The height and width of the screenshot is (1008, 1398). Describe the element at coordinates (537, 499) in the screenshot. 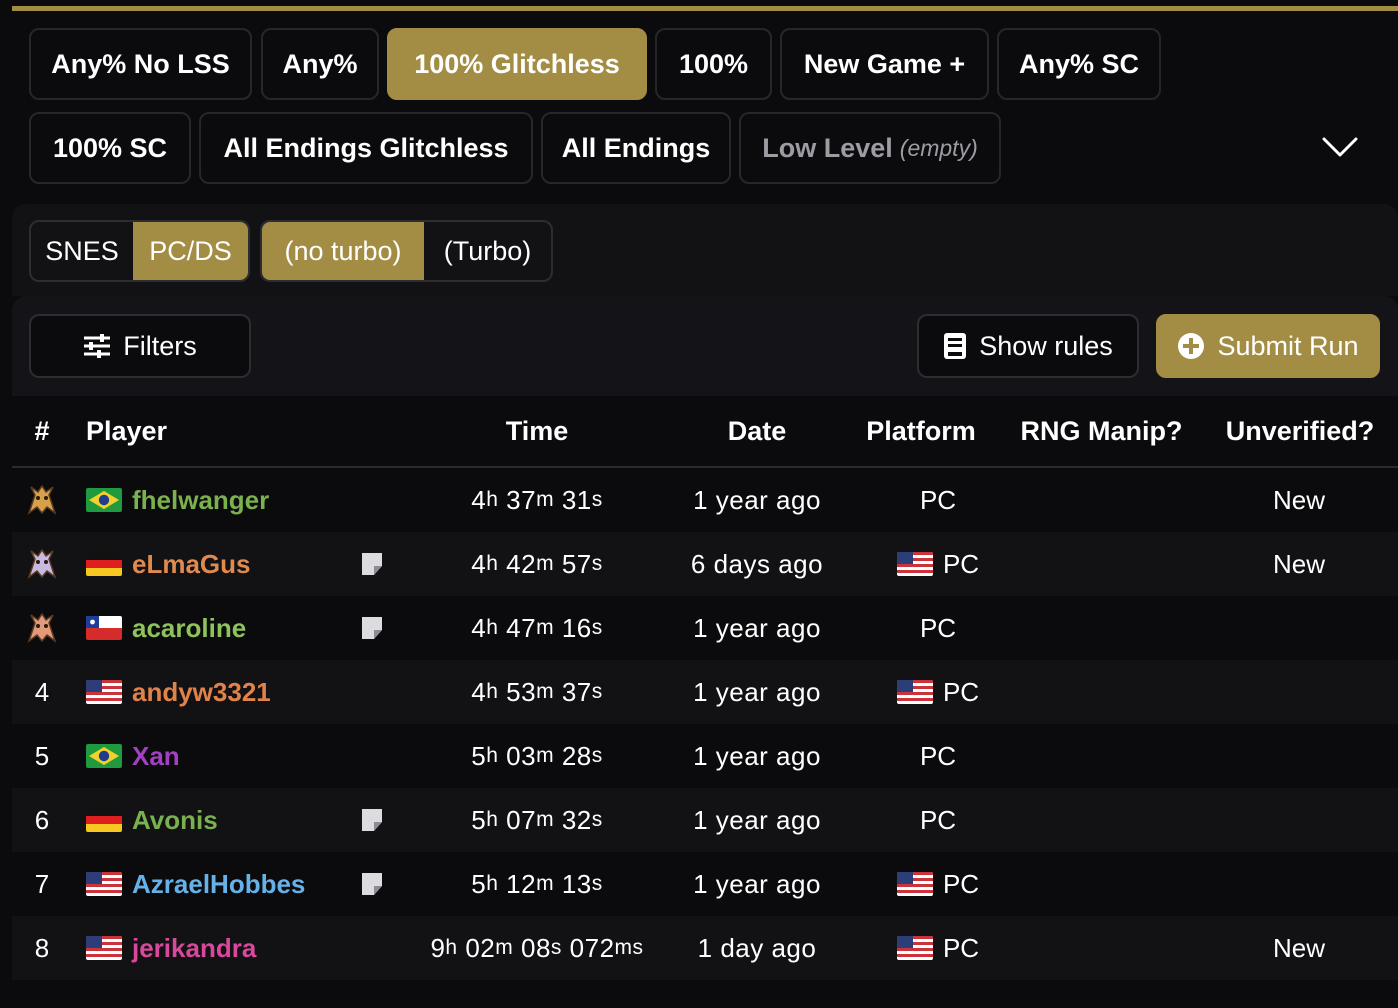

I see `time-cell: 4h 37 m 31 s` at that location.